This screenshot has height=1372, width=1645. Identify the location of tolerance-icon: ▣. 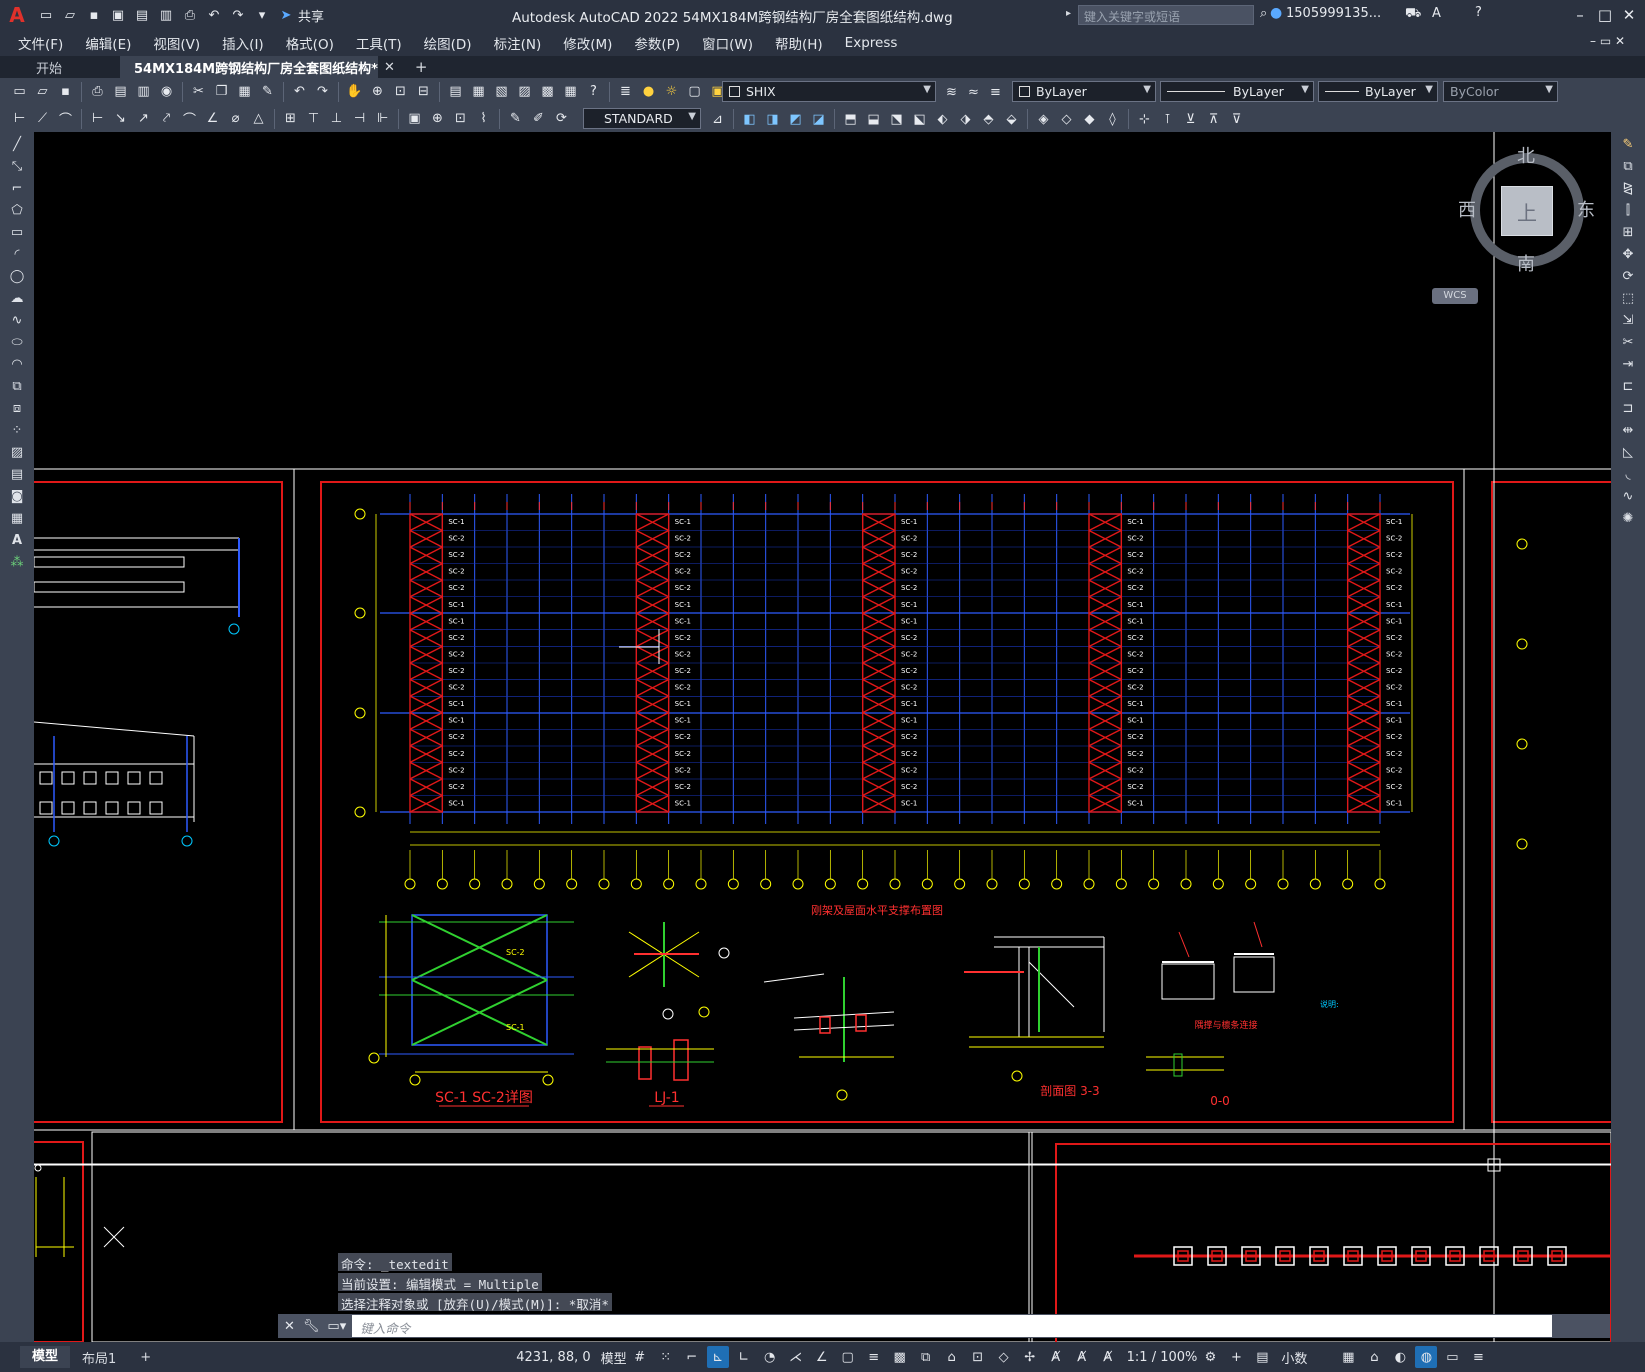
(414, 118).